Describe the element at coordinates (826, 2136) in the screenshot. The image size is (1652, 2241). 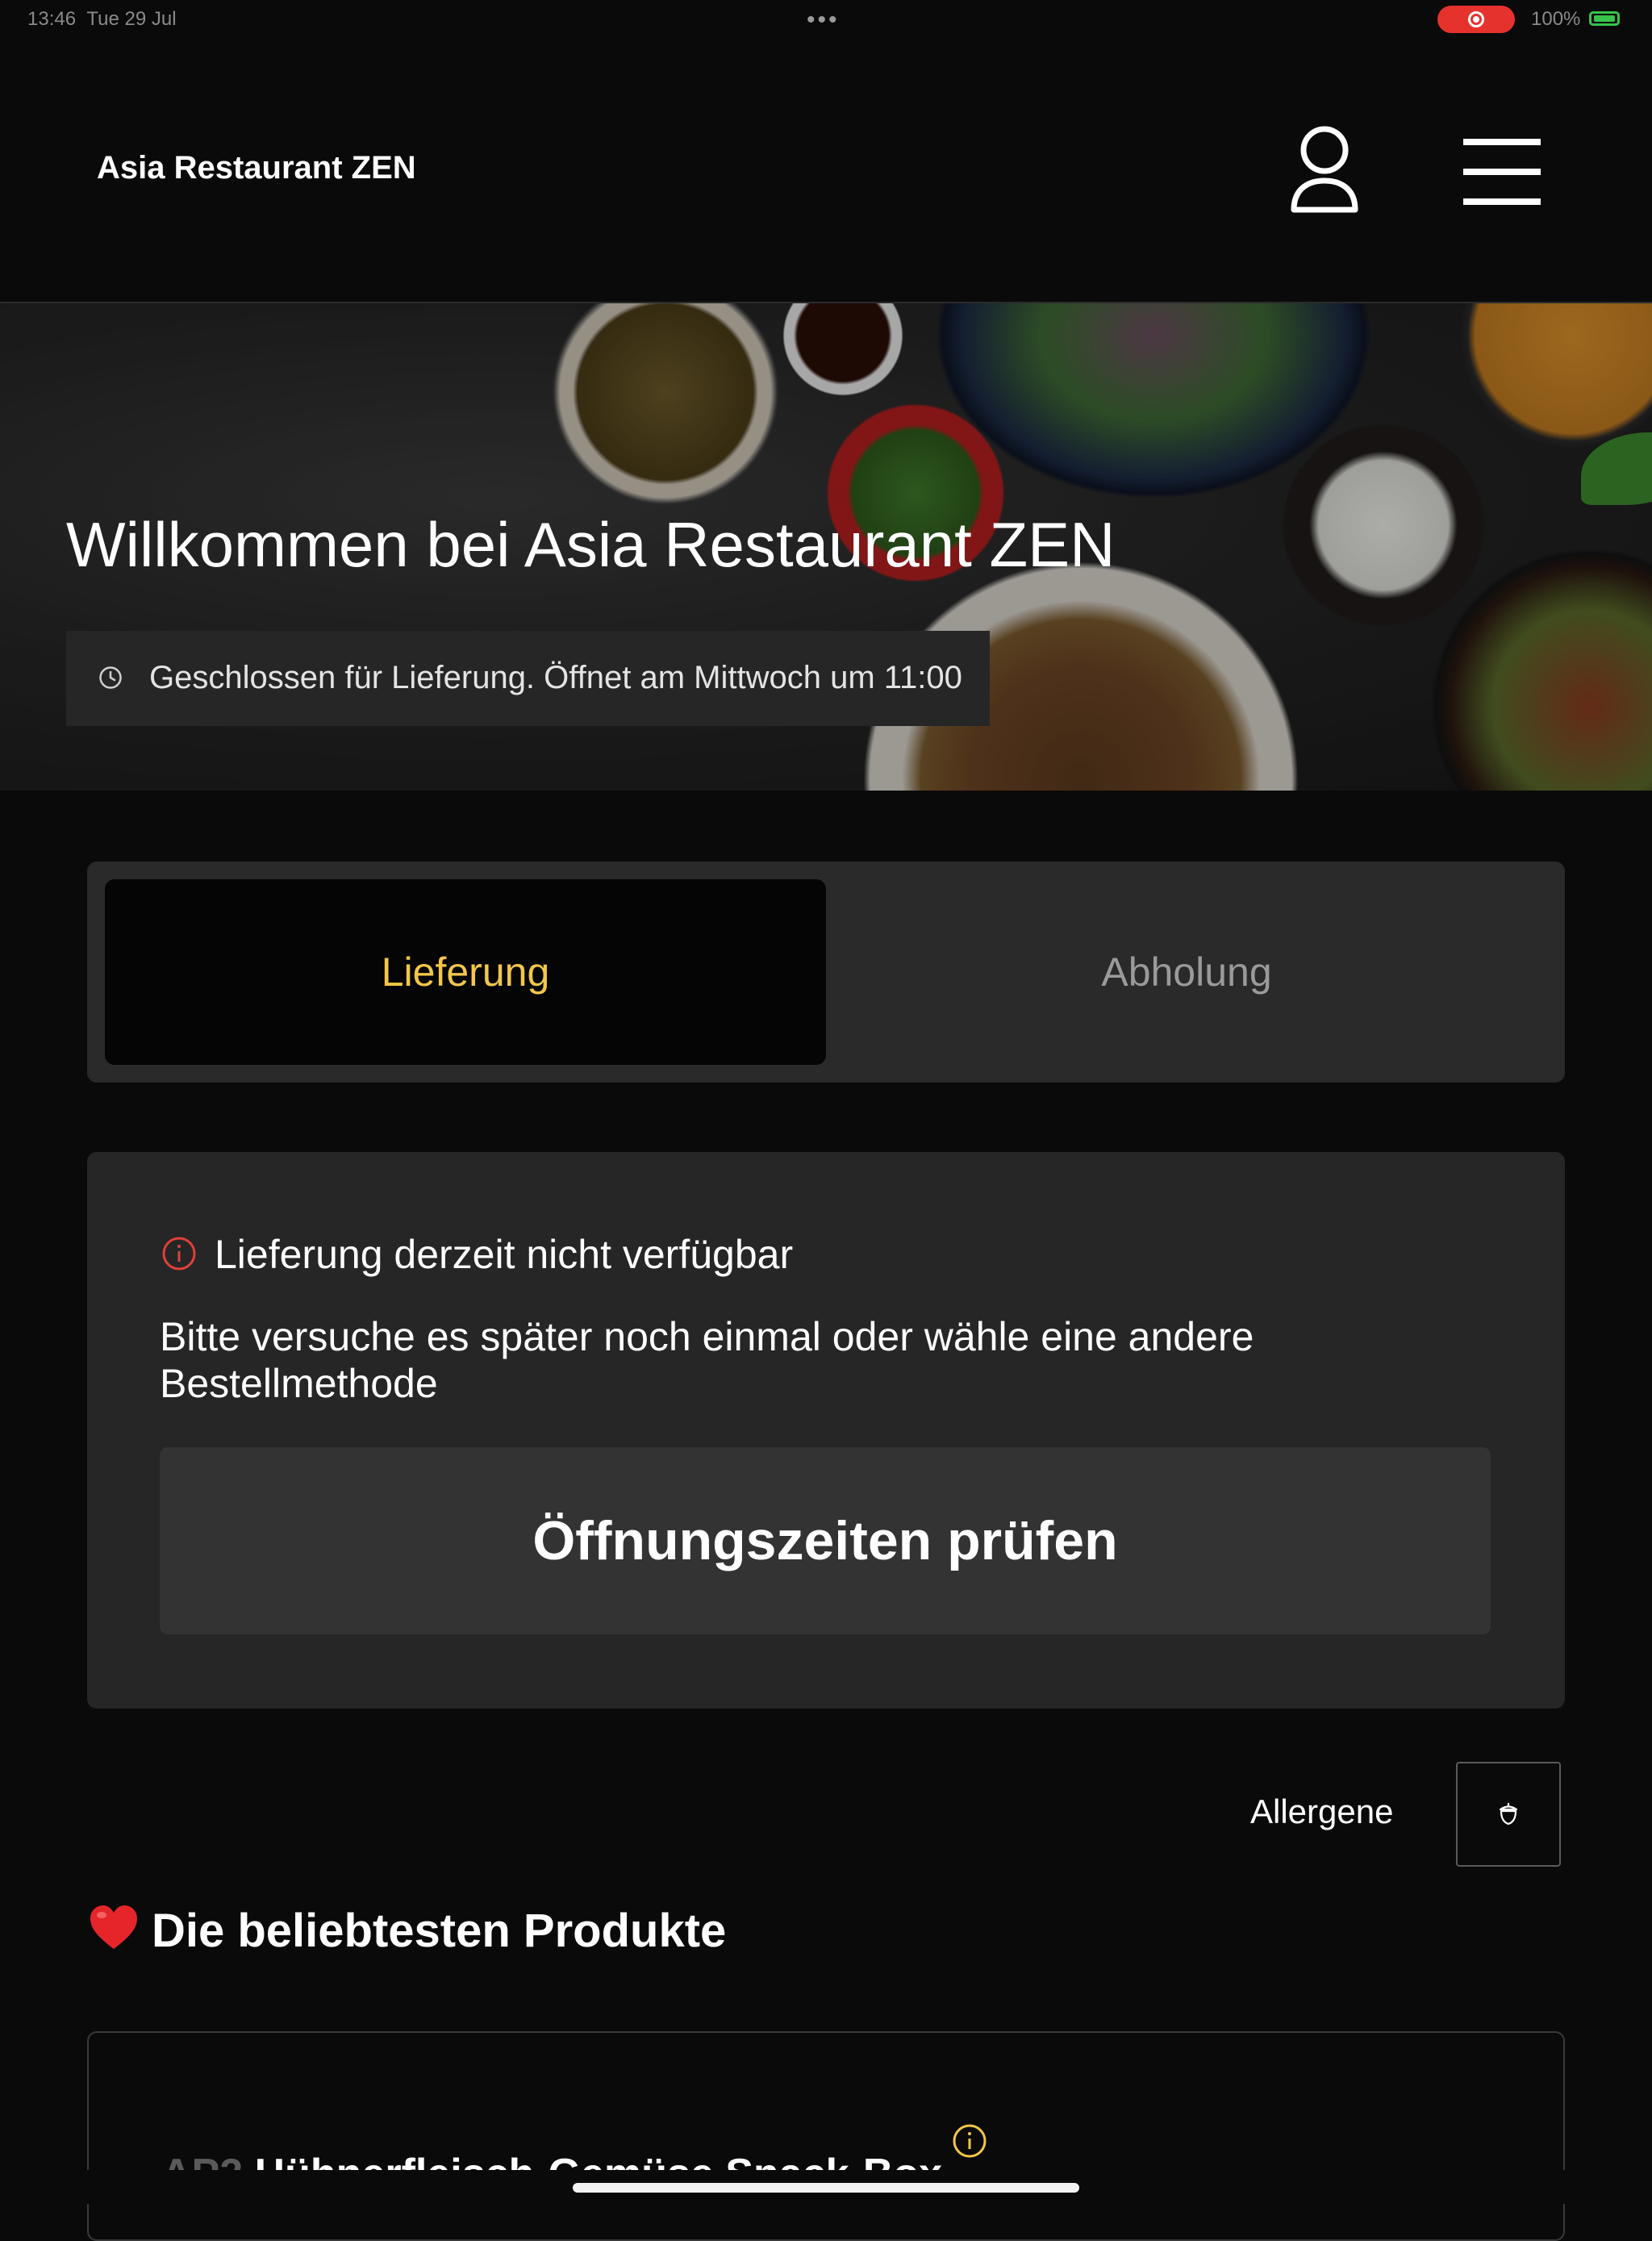
I see `product-card` at that location.